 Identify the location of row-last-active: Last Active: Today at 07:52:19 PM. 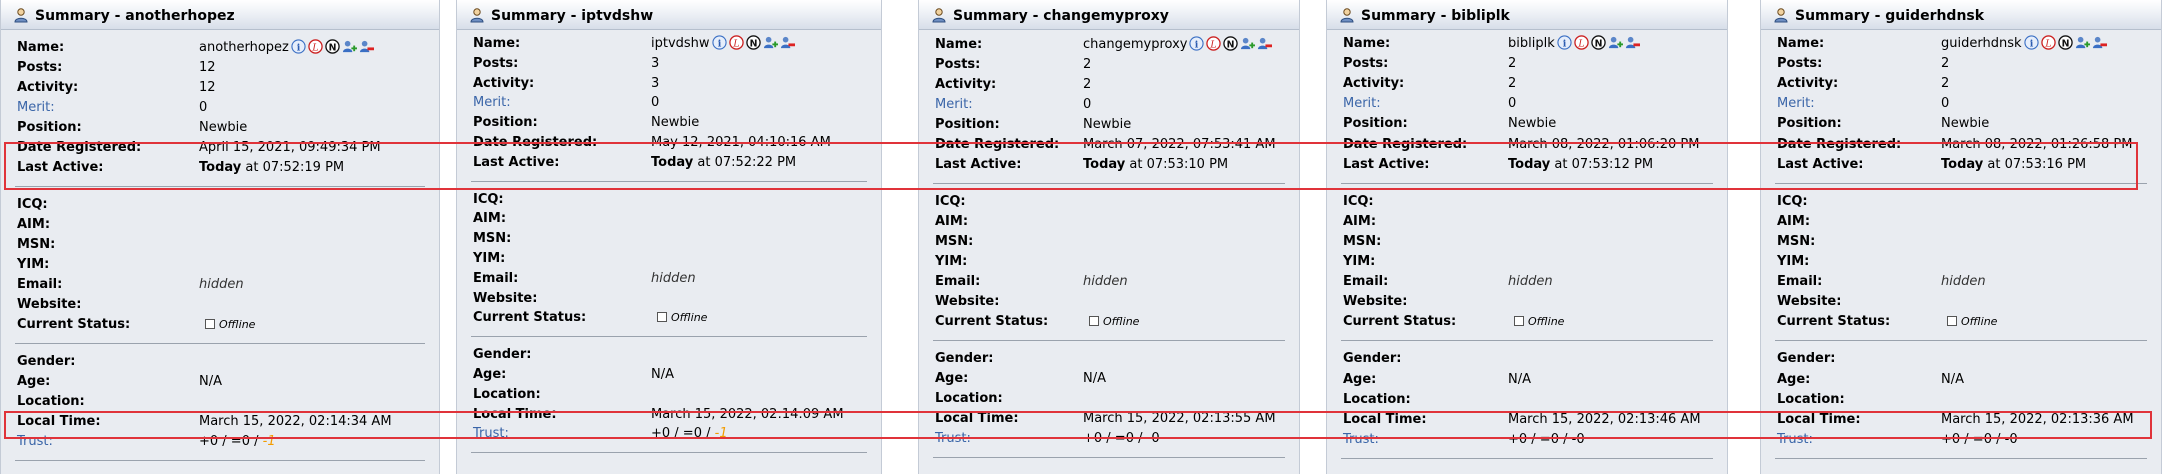
(220, 168).